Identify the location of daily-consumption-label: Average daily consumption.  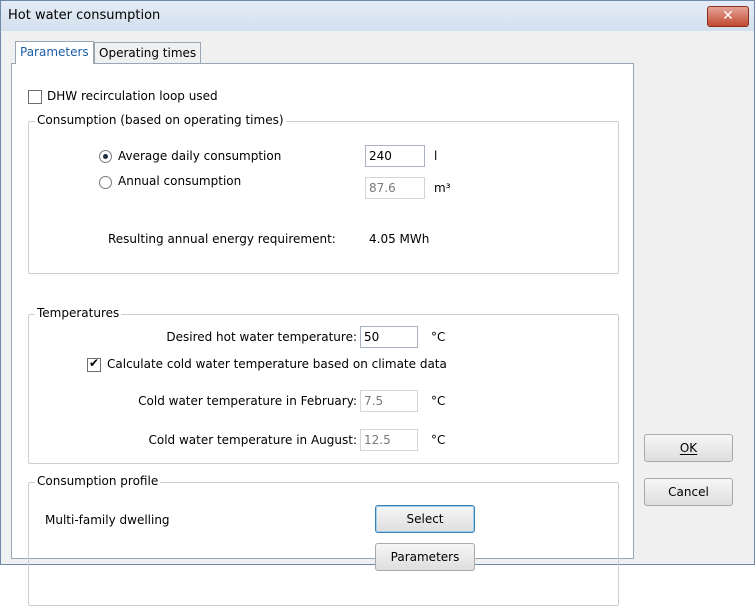
(200, 156).